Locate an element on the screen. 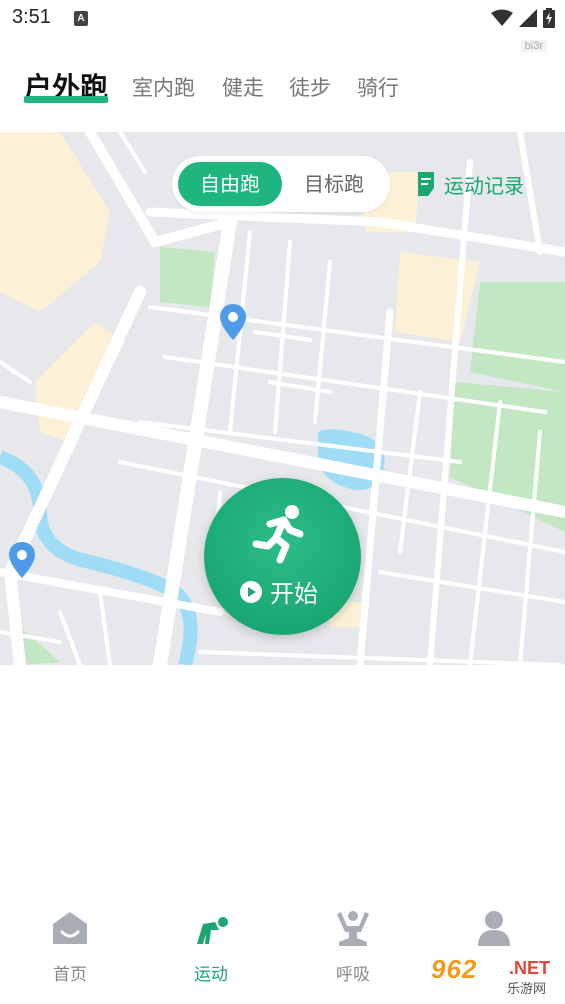 The image size is (565, 1004). status-icons is located at coordinates (523, 18).